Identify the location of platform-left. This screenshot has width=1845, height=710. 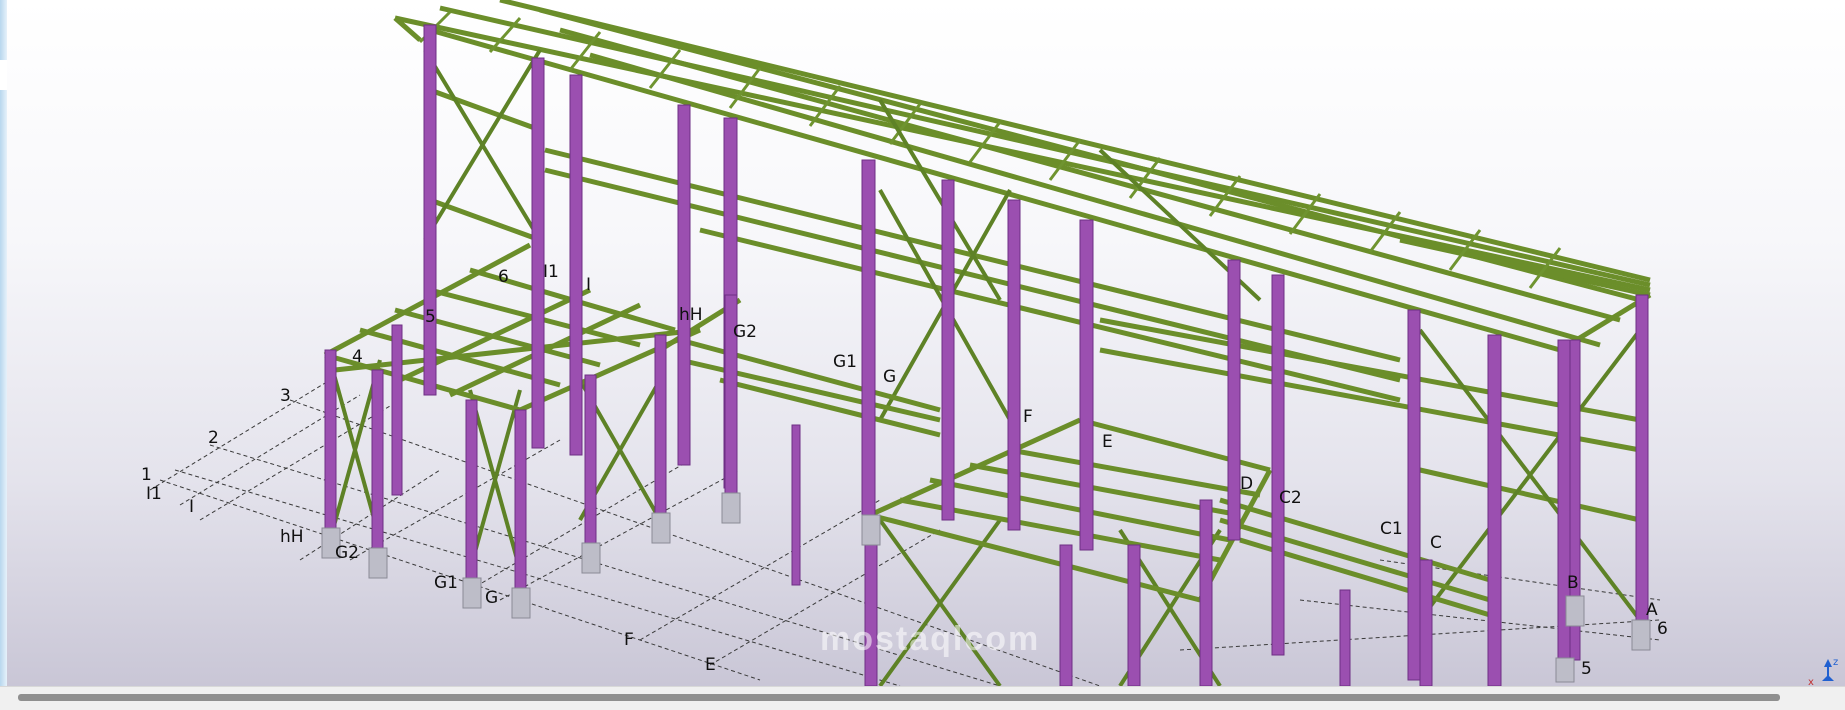
(632, 340).